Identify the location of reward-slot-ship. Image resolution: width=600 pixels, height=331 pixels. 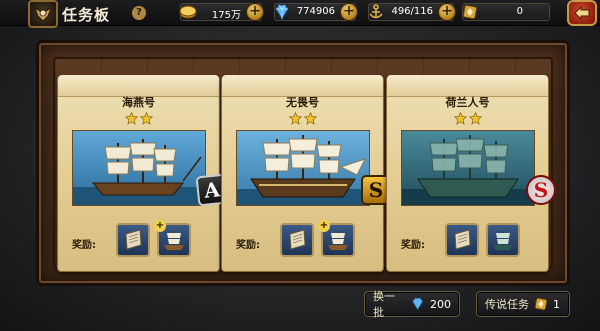
(503, 240).